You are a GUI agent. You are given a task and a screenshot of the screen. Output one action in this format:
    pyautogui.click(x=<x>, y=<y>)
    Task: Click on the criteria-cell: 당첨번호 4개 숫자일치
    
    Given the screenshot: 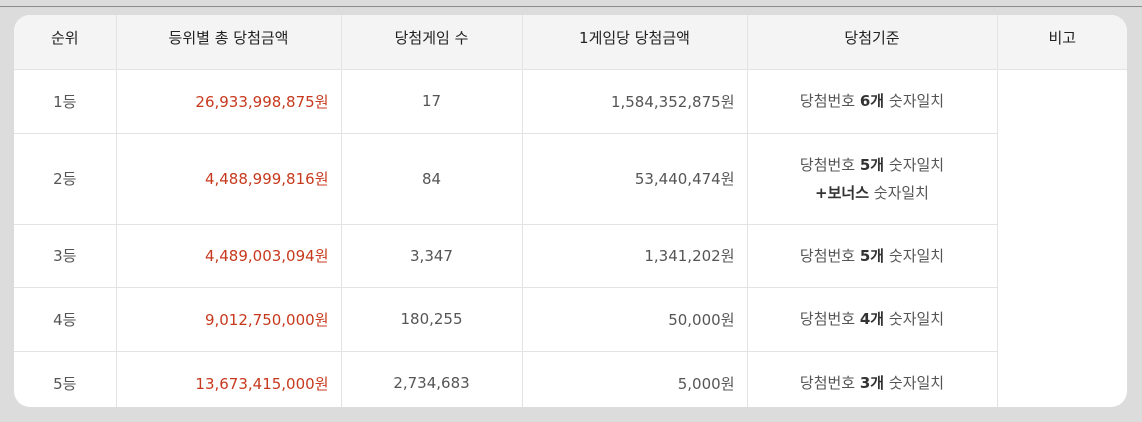 What is the action you would take?
    pyautogui.click(x=871, y=319)
    